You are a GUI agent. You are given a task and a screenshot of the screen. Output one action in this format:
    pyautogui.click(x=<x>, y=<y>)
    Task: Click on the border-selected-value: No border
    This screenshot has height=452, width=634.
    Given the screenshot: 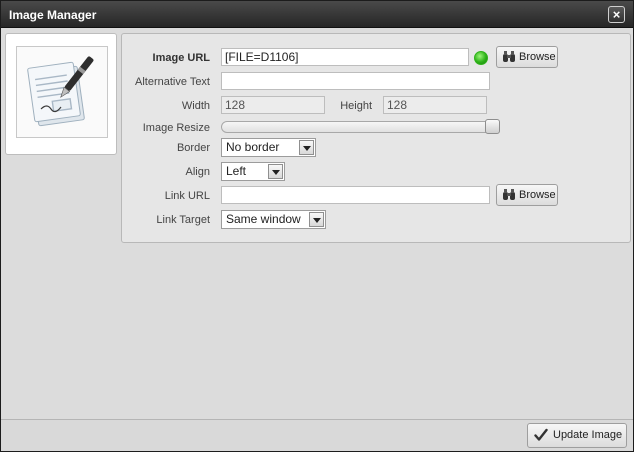 What is the action you would take?
    pyautogui.click(x=253, y=147)
    